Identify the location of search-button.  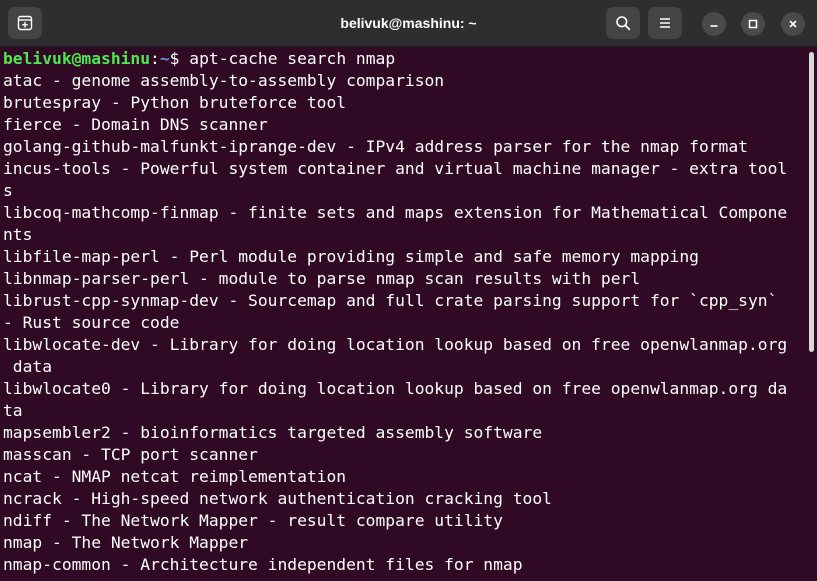
(623, 23).